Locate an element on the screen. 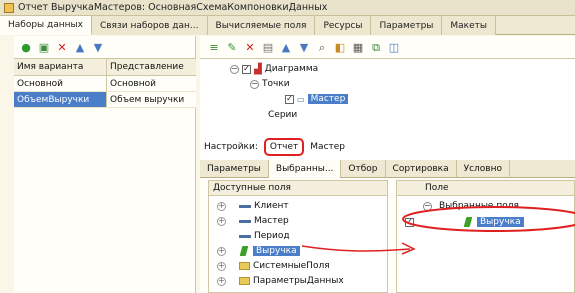 The image size is (575, 293). table-row: Основной Основной is located at coordinates (105, 84).